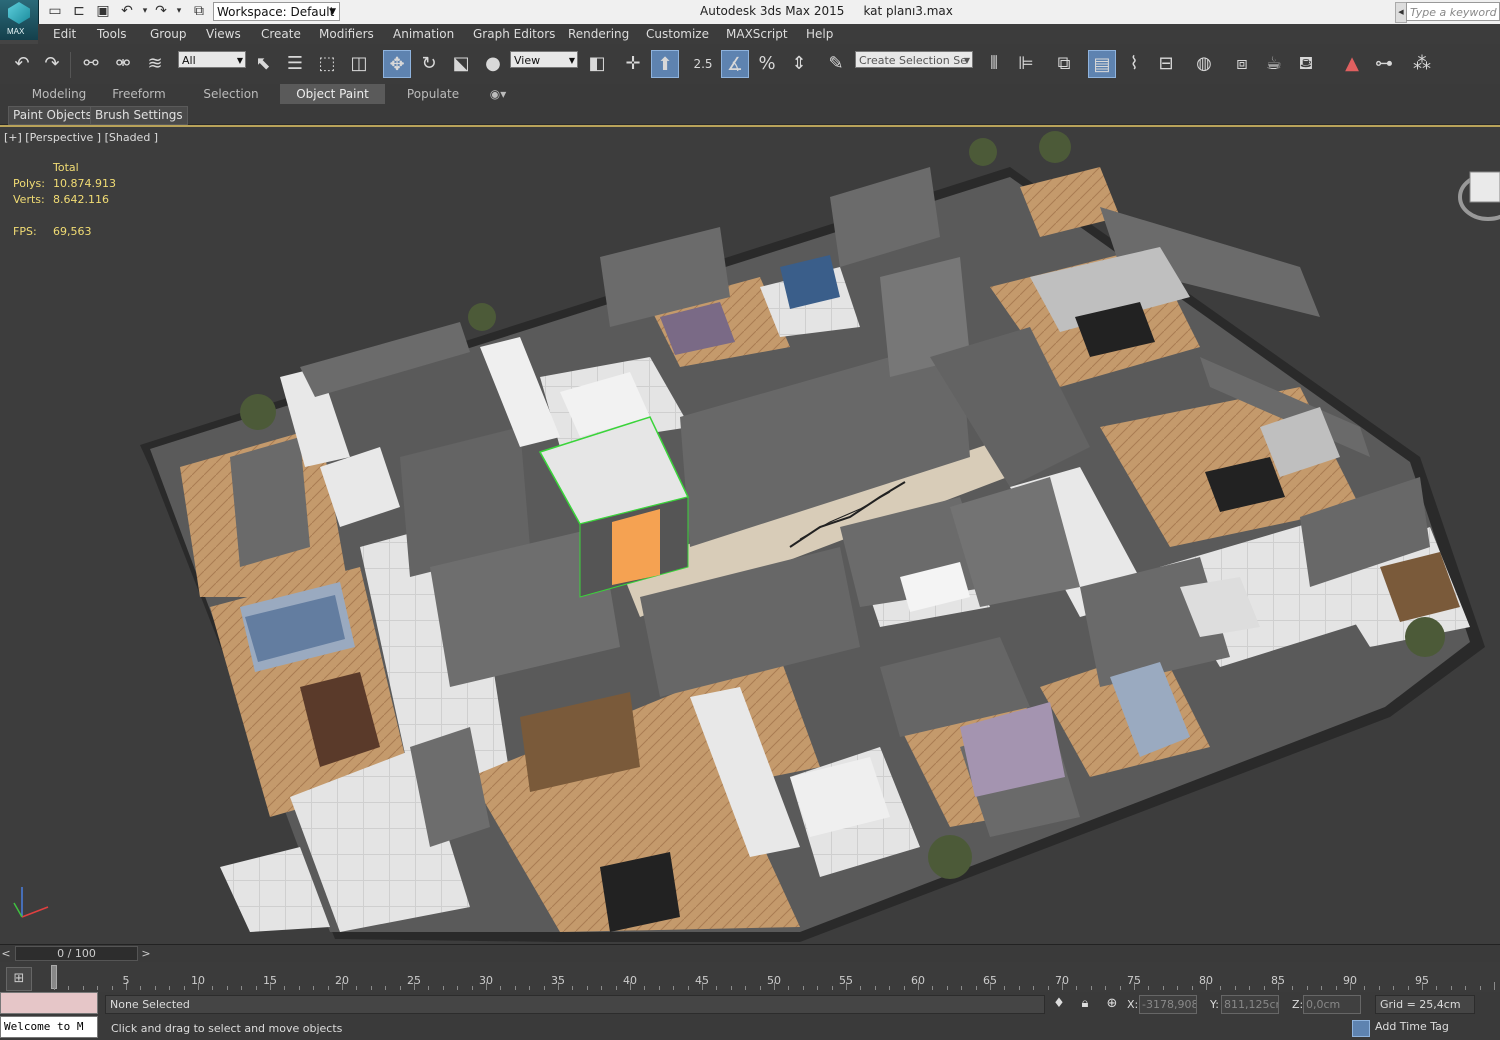  What do you see at coordinates (146, 953) in the screenshot?
I see `next-frame-button: >` at bounding box center [146, 953].